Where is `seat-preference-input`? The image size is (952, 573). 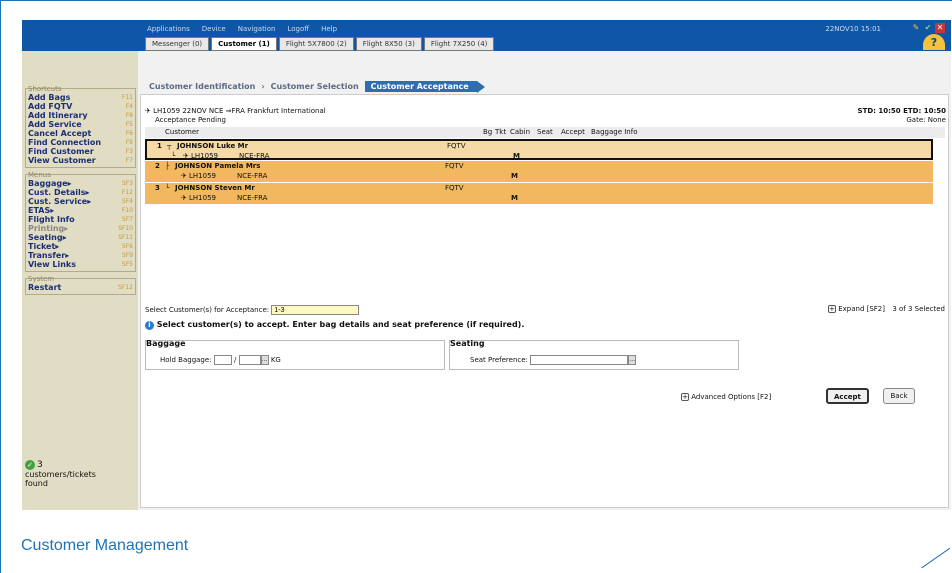 seat-preference-input is located at coordinates (579, 360).